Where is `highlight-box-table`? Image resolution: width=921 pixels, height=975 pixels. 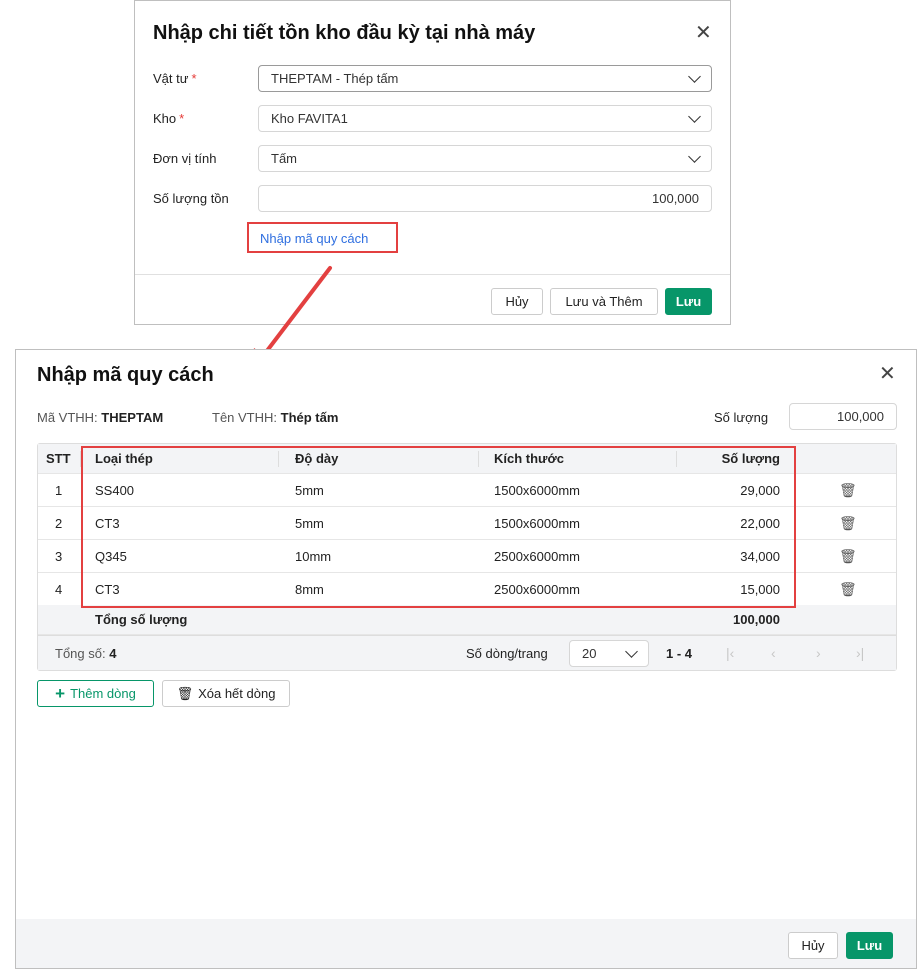 highlight-box-table is located at coordinates (438, 527).